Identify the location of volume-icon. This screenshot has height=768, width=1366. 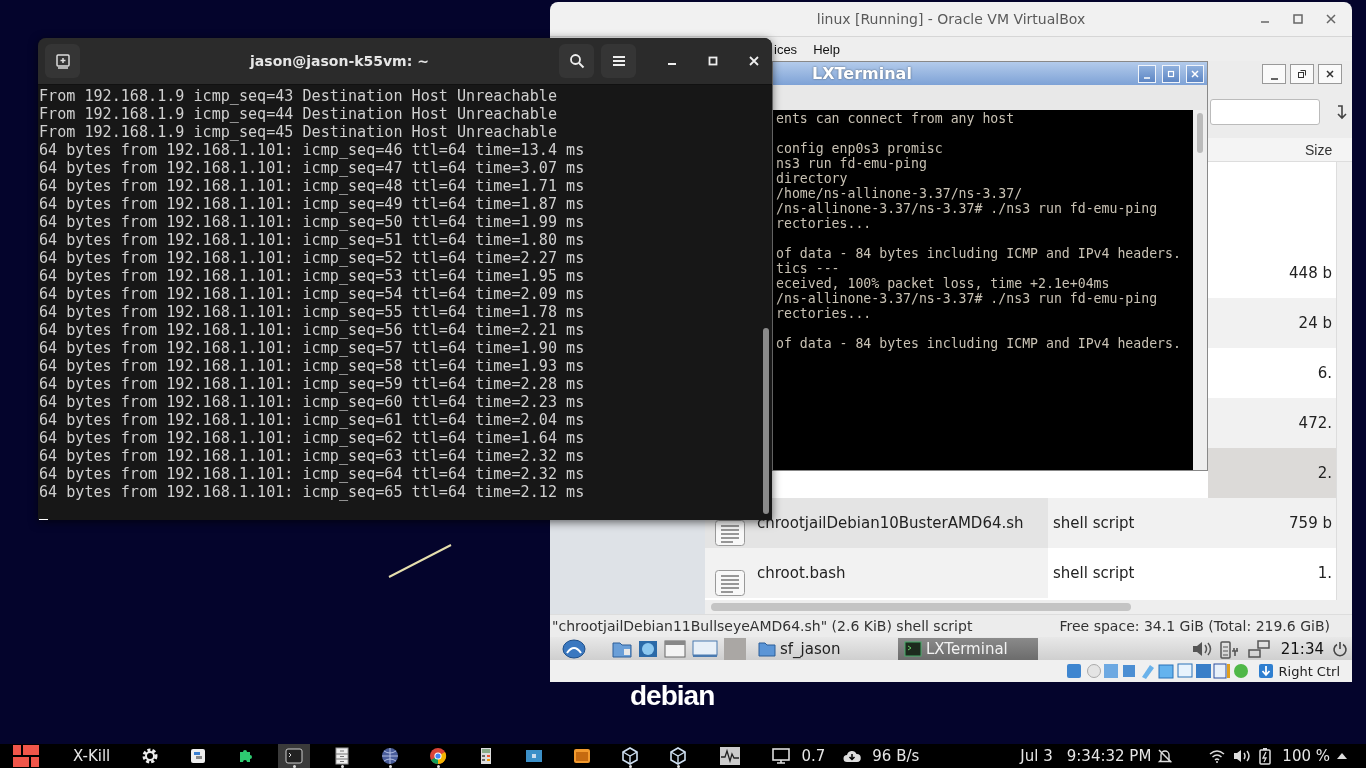
(1242, 756).